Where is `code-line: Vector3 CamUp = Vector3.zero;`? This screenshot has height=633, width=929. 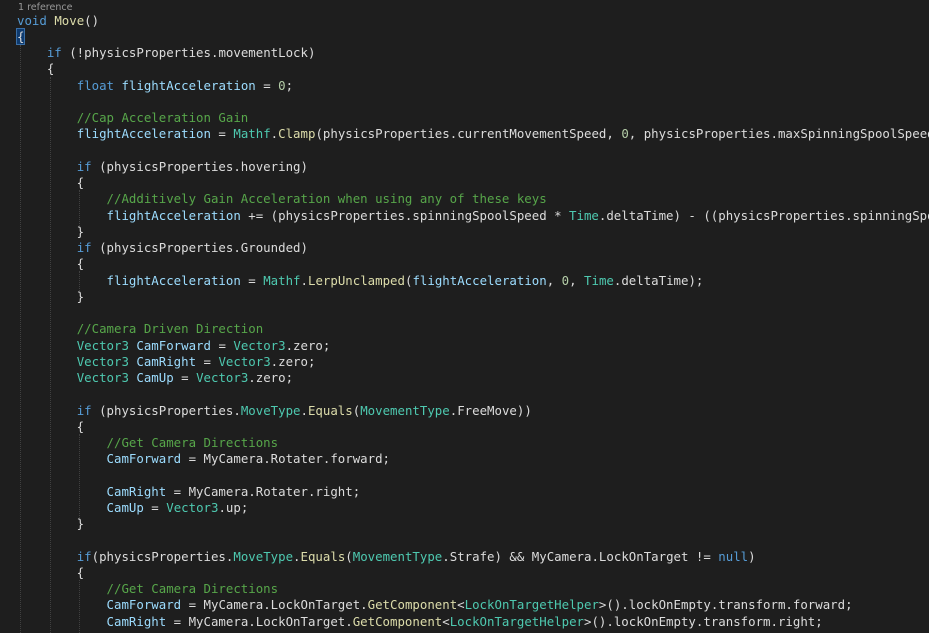 code-line: Vector3 CamUp = Vector3.zero; is located at coordinates (155, 378).